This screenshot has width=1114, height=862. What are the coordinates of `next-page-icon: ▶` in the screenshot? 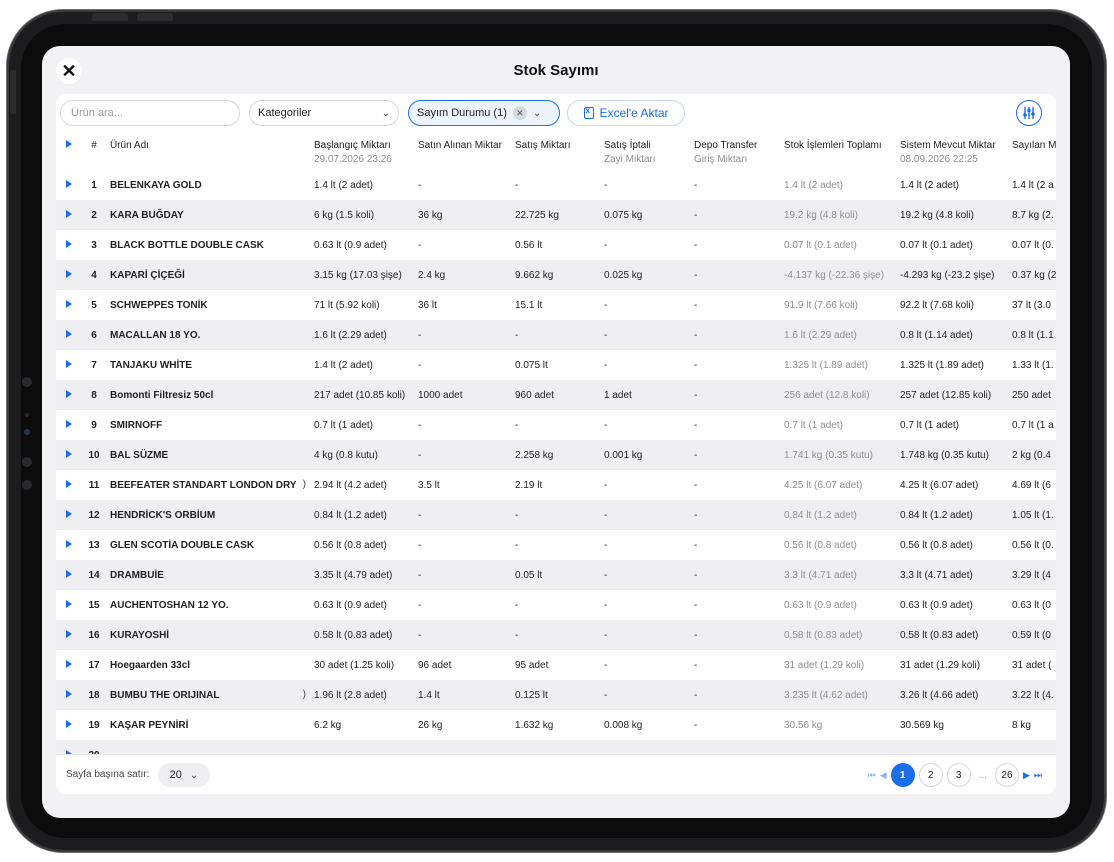 It's located at (1026, 775).